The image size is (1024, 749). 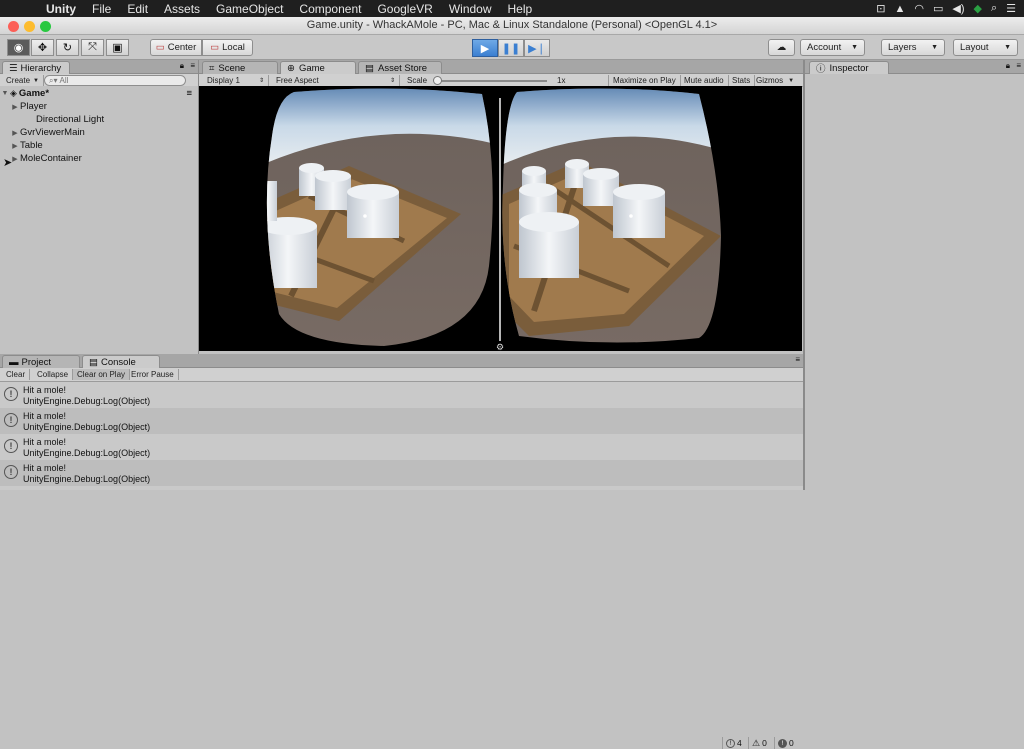 I want to click on tab-game: ⊕ Game, so click(x=318, y=67).